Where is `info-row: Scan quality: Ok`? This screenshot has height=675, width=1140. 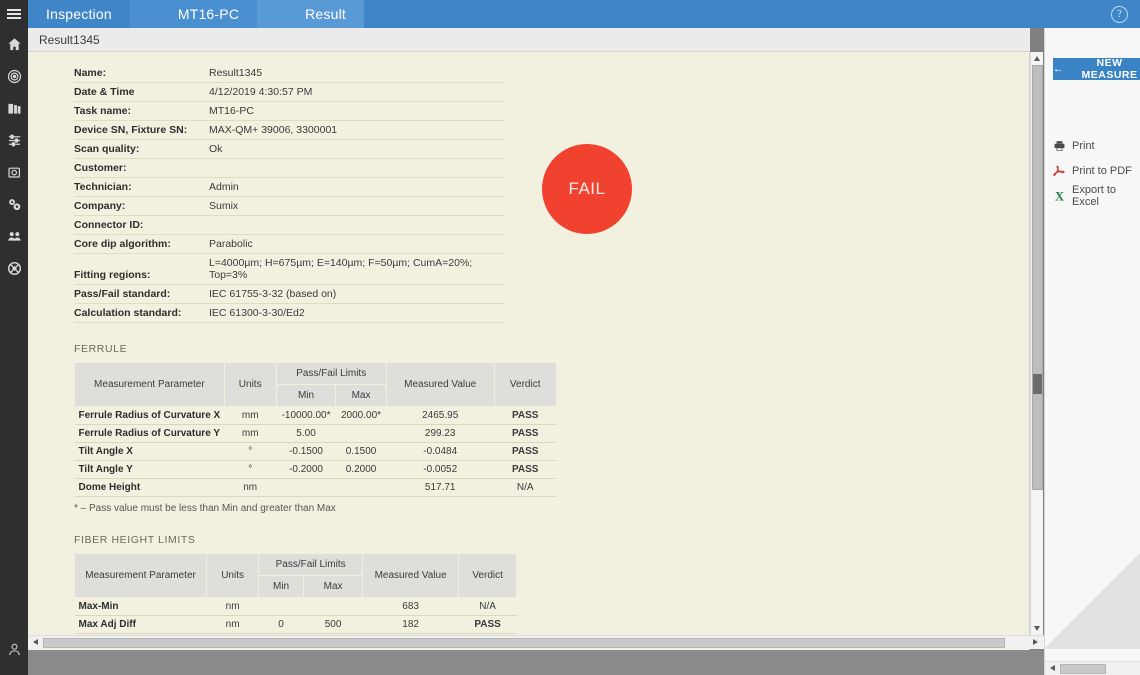
info-row: Scan quality: Ok is located at coordinates (289, 149).